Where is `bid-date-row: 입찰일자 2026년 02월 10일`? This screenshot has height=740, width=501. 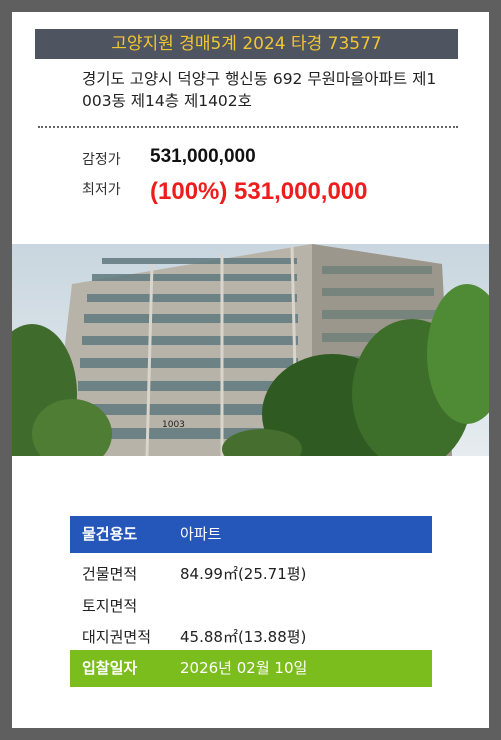 bid-date-row: 입찰일자 2026년 02월 10일 is located at coordinates (251, 668).